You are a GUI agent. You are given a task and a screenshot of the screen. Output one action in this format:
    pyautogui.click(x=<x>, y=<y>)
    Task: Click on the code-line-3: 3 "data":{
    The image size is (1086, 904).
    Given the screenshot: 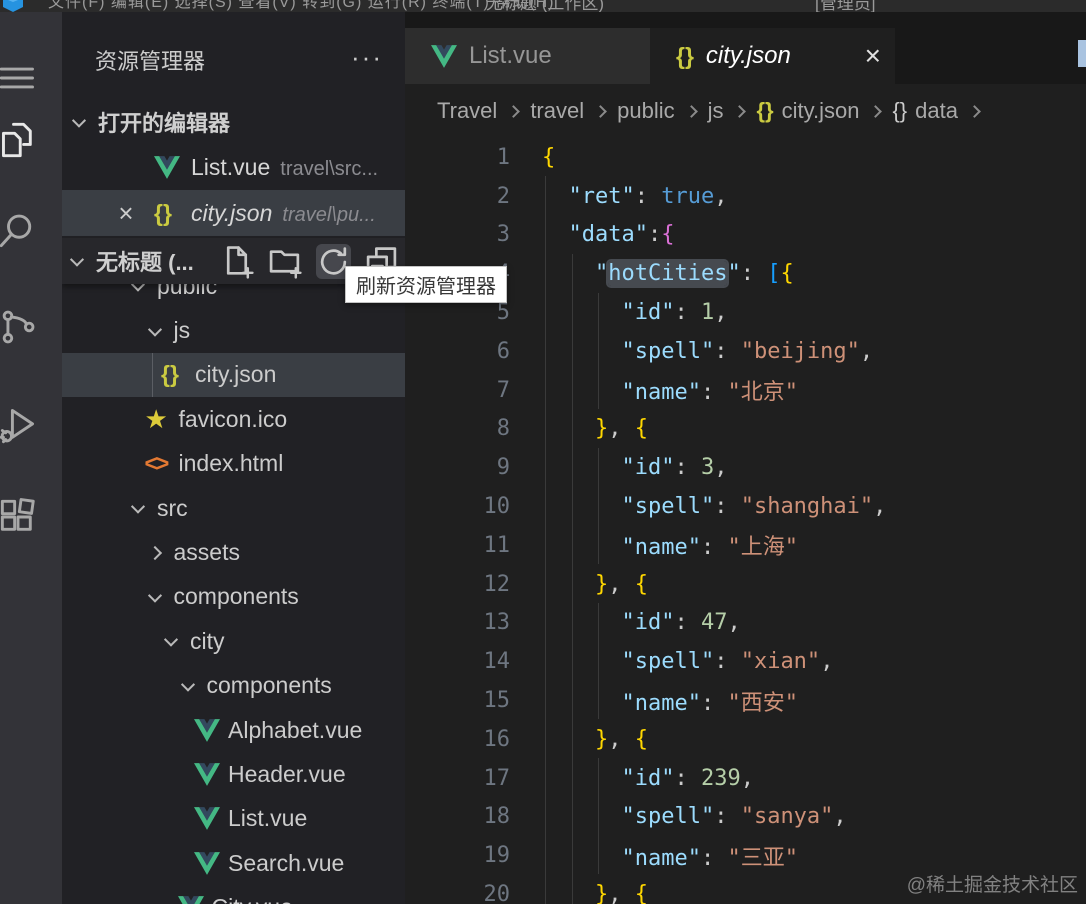 What is the action you would take?
    pyautogui.click(x=745, y=235)
    